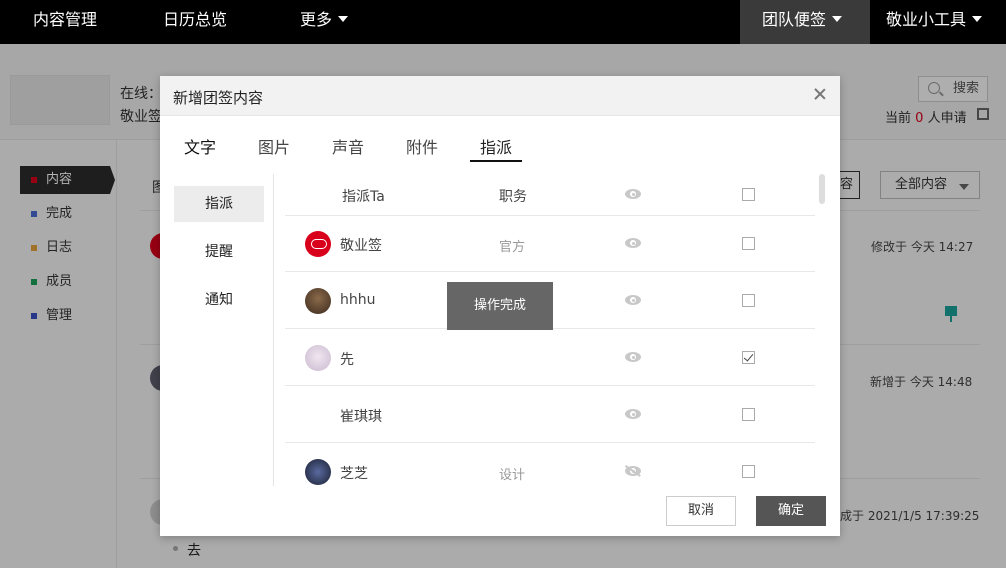  Describe the element at coordinates (219, 300) in the screenshot. I see `subnav-notify: 通知` at that location.